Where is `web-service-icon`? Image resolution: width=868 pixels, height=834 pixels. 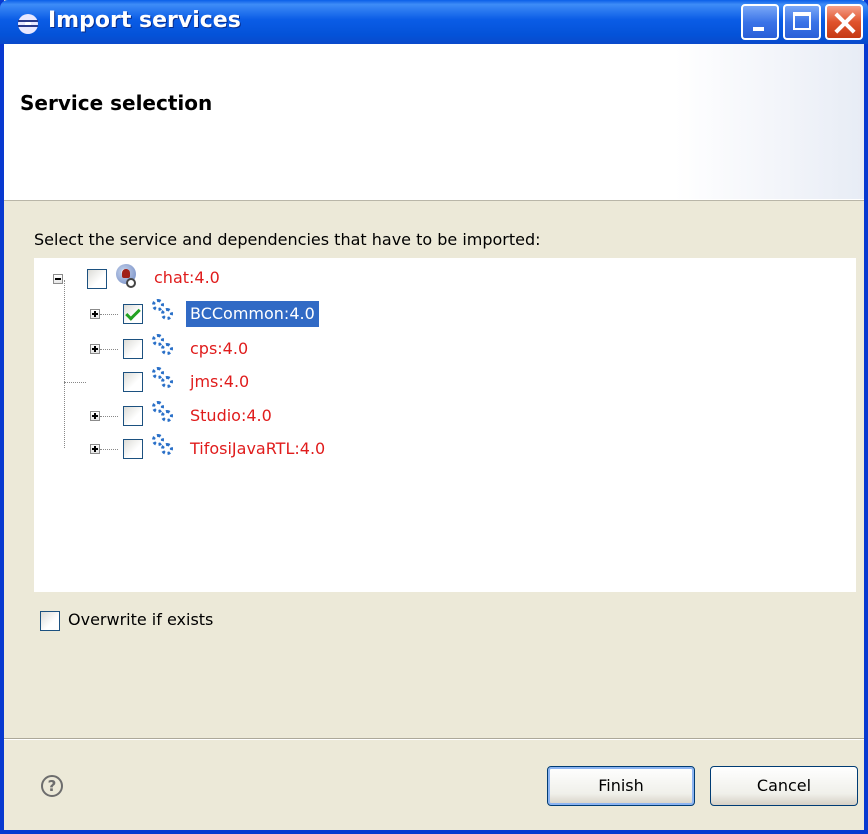 web-service-icon is located at coordinates (126, 276).